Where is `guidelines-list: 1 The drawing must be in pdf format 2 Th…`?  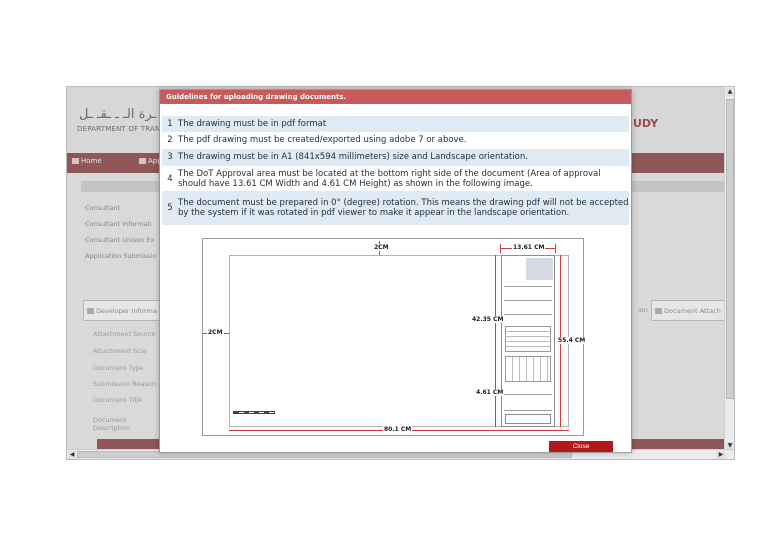
guidelines-list: 1 The drawing must be in pdf format 2 Th… is located at coordinates (395, 170).